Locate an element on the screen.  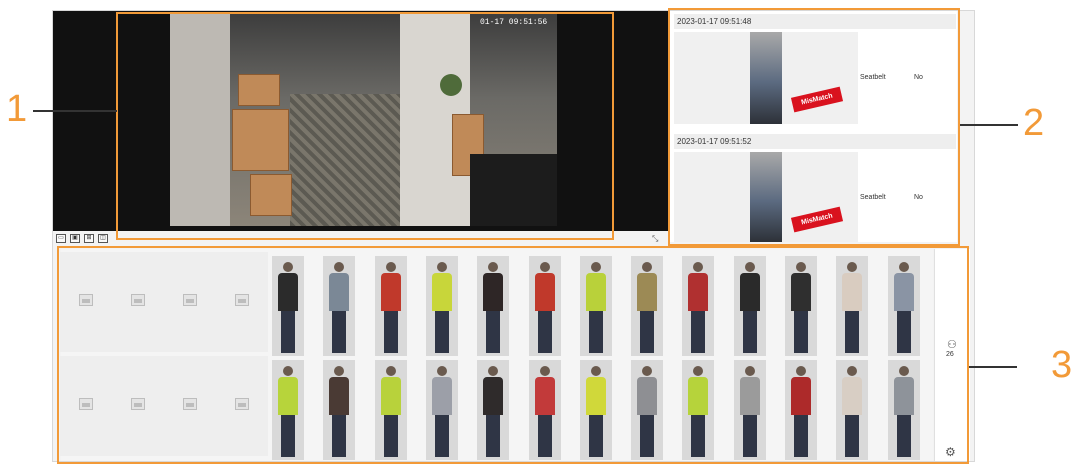
fullscreen-icon: ▣ is located at coordinates (75, 238).